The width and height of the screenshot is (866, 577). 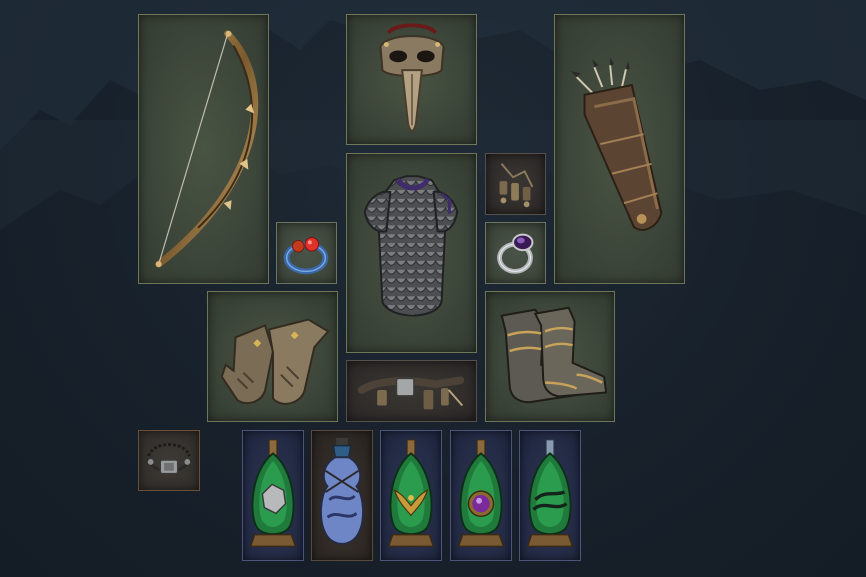 What do you see at coordinates (207, 149) in the screenshot?
I see `bow-icon` at bounding box center [207, 149].